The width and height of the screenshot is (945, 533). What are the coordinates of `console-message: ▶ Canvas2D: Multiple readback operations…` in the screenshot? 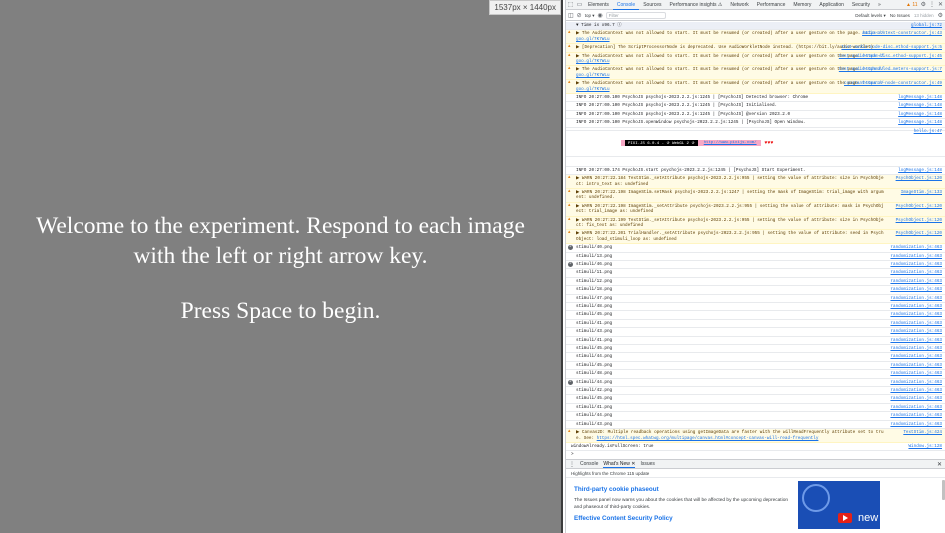 It's located at (755, 436).